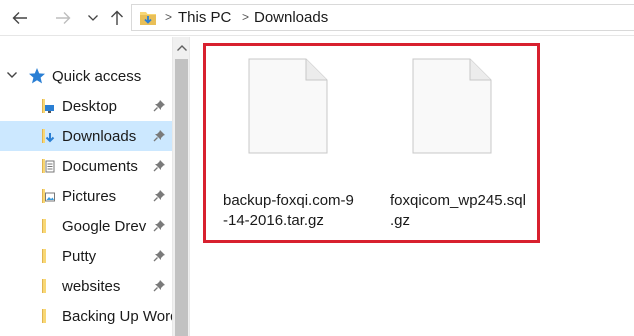 This screenshot has height=336, width=634. Describe the element at coordinates (99, 136) in the screenshot. I see `sidebar-item-label: Downloads` at that location.